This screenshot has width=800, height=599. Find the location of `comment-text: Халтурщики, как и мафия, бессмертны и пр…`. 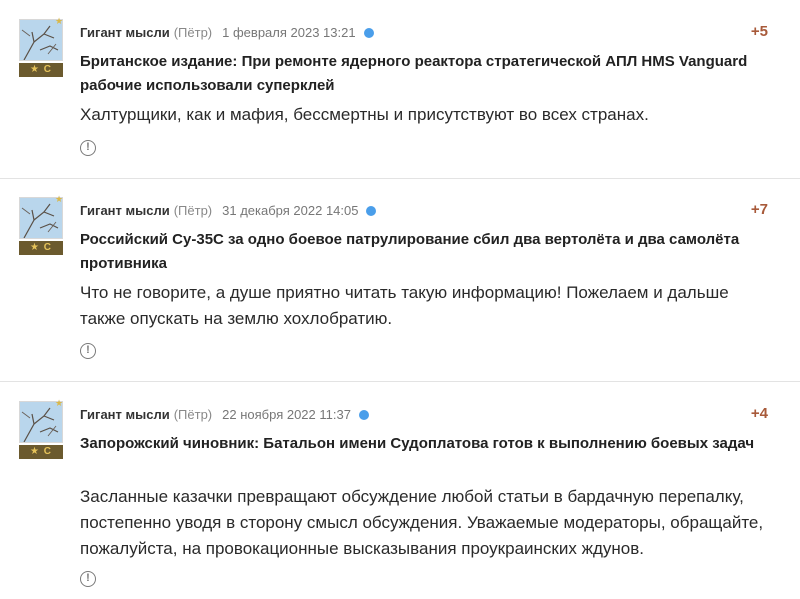

comment-text: Халтурщики, как и мафия, бессмертны и пр… is located at coordinates (364, 114).